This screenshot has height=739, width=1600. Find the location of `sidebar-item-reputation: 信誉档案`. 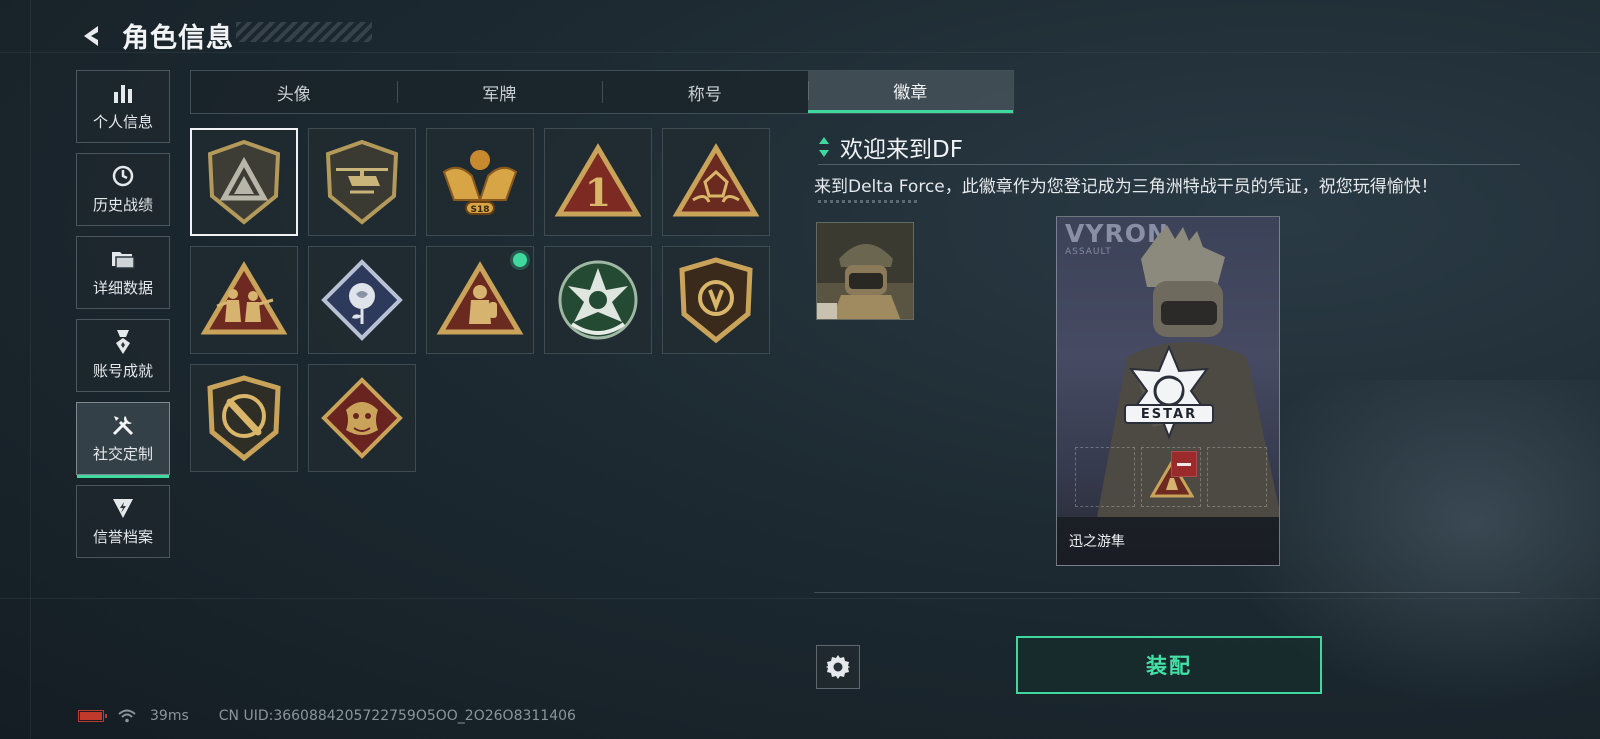

sidebar-item-reputation: 信誉档案 is located at coordinates (123, 521).